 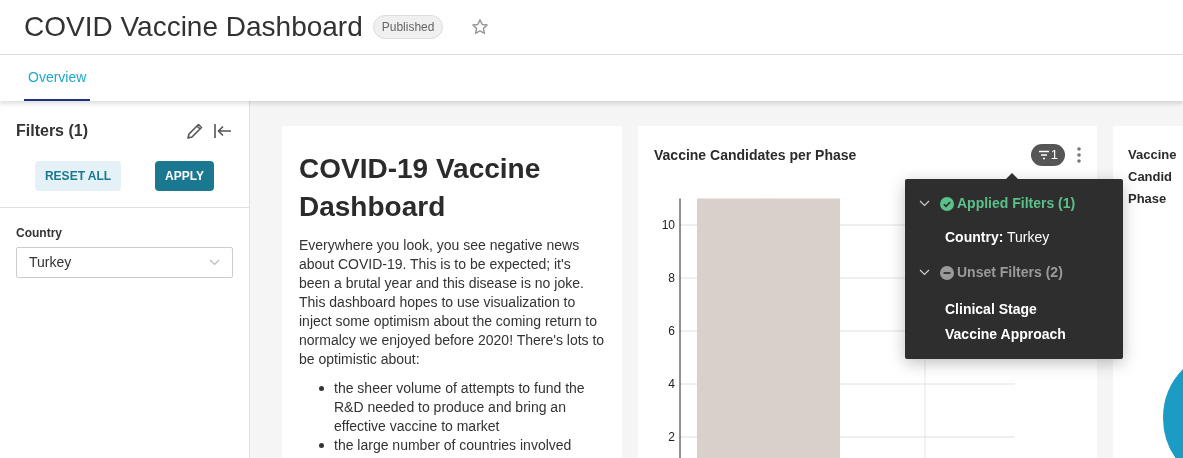 I want to click on filter-badge: 1, so click(x=1047, y=155).